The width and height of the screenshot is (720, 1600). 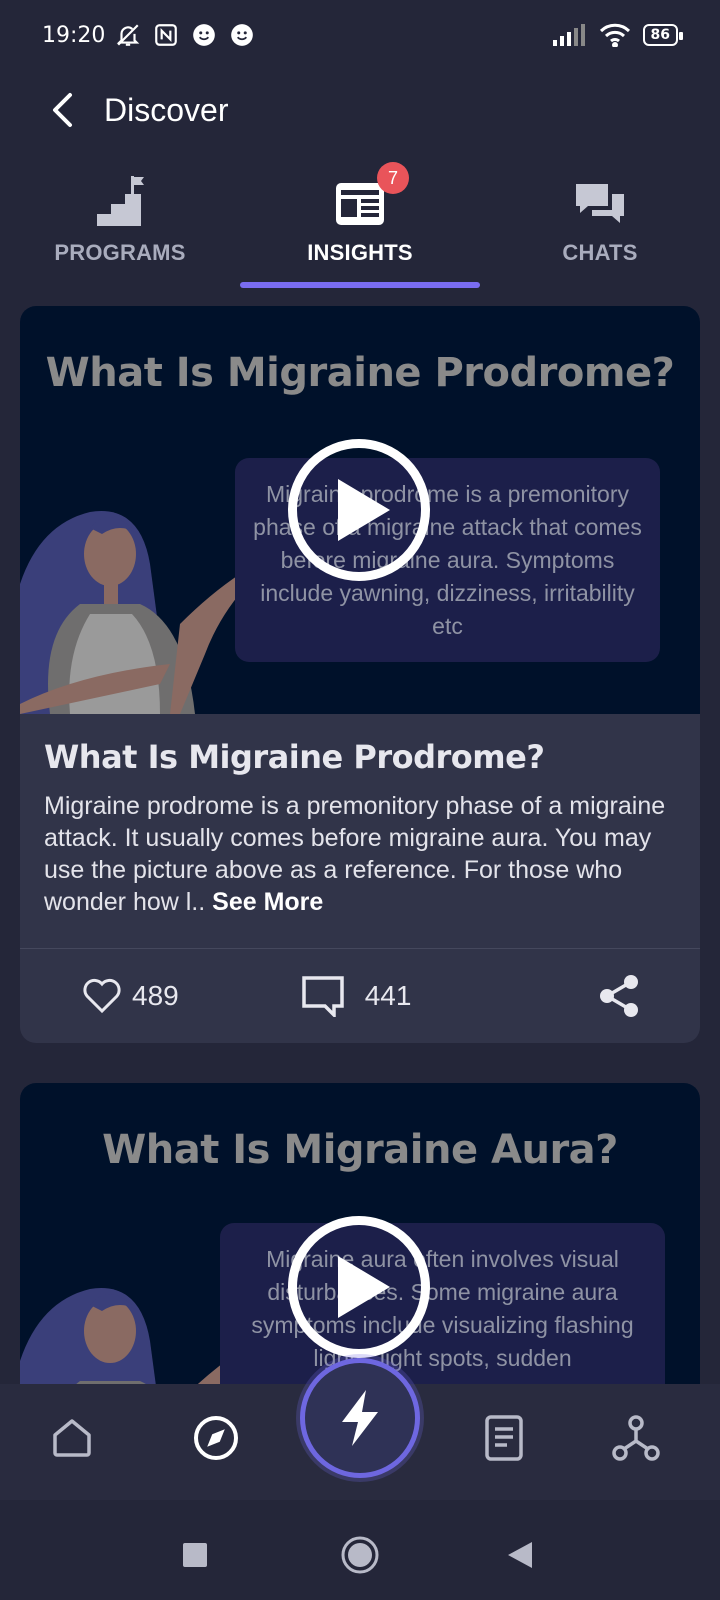 I want to click on triangle-back-icon, so click(x=520, y=1555).